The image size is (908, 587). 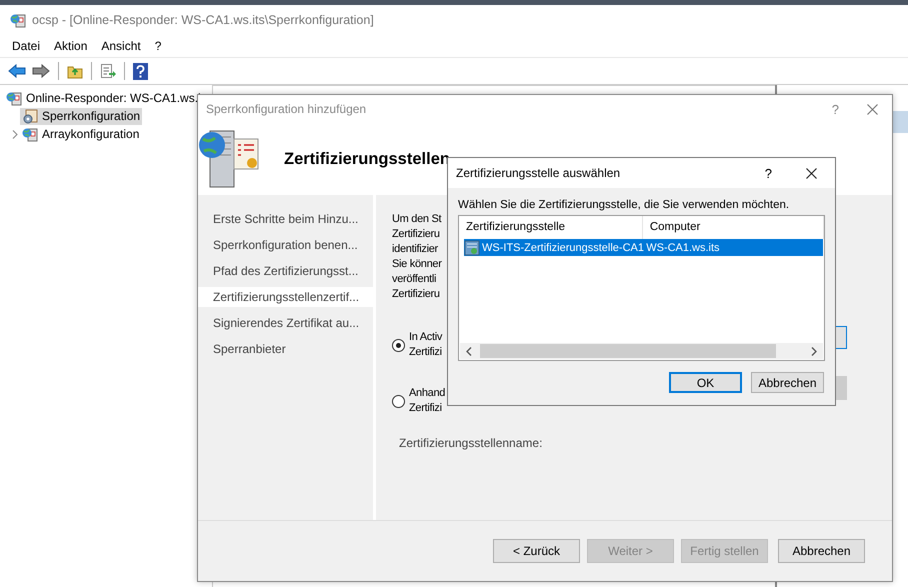 I want to click on field-label: Zertifizierungsstellenname:, so click(x=471, y=443).